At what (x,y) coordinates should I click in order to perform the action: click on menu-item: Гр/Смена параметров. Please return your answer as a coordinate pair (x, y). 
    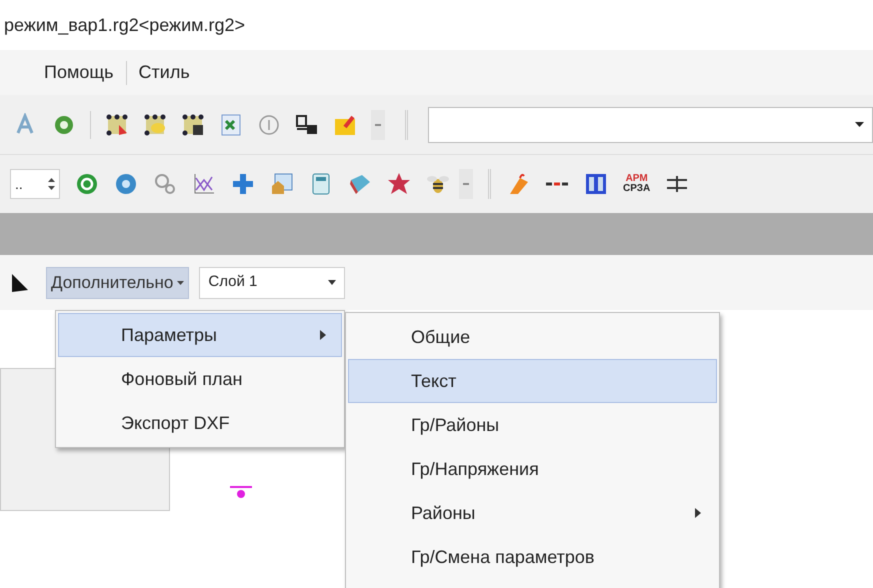
    Looking at the image, I should click on (532, 557).